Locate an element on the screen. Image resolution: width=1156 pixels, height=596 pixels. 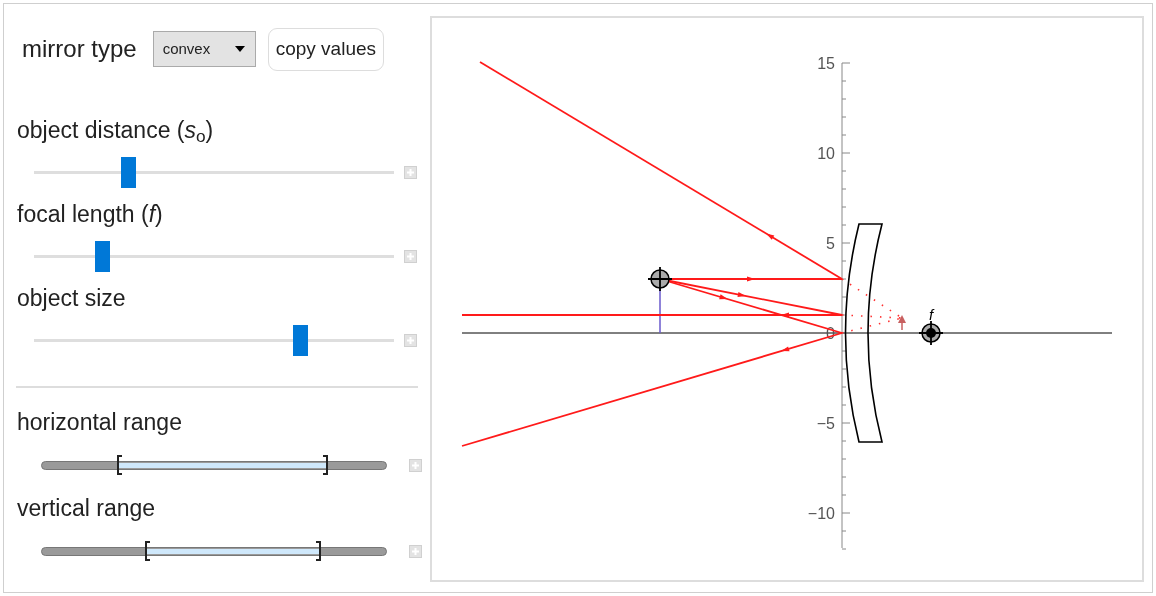
tick-label: 15 is located at coordinates (826, 63).